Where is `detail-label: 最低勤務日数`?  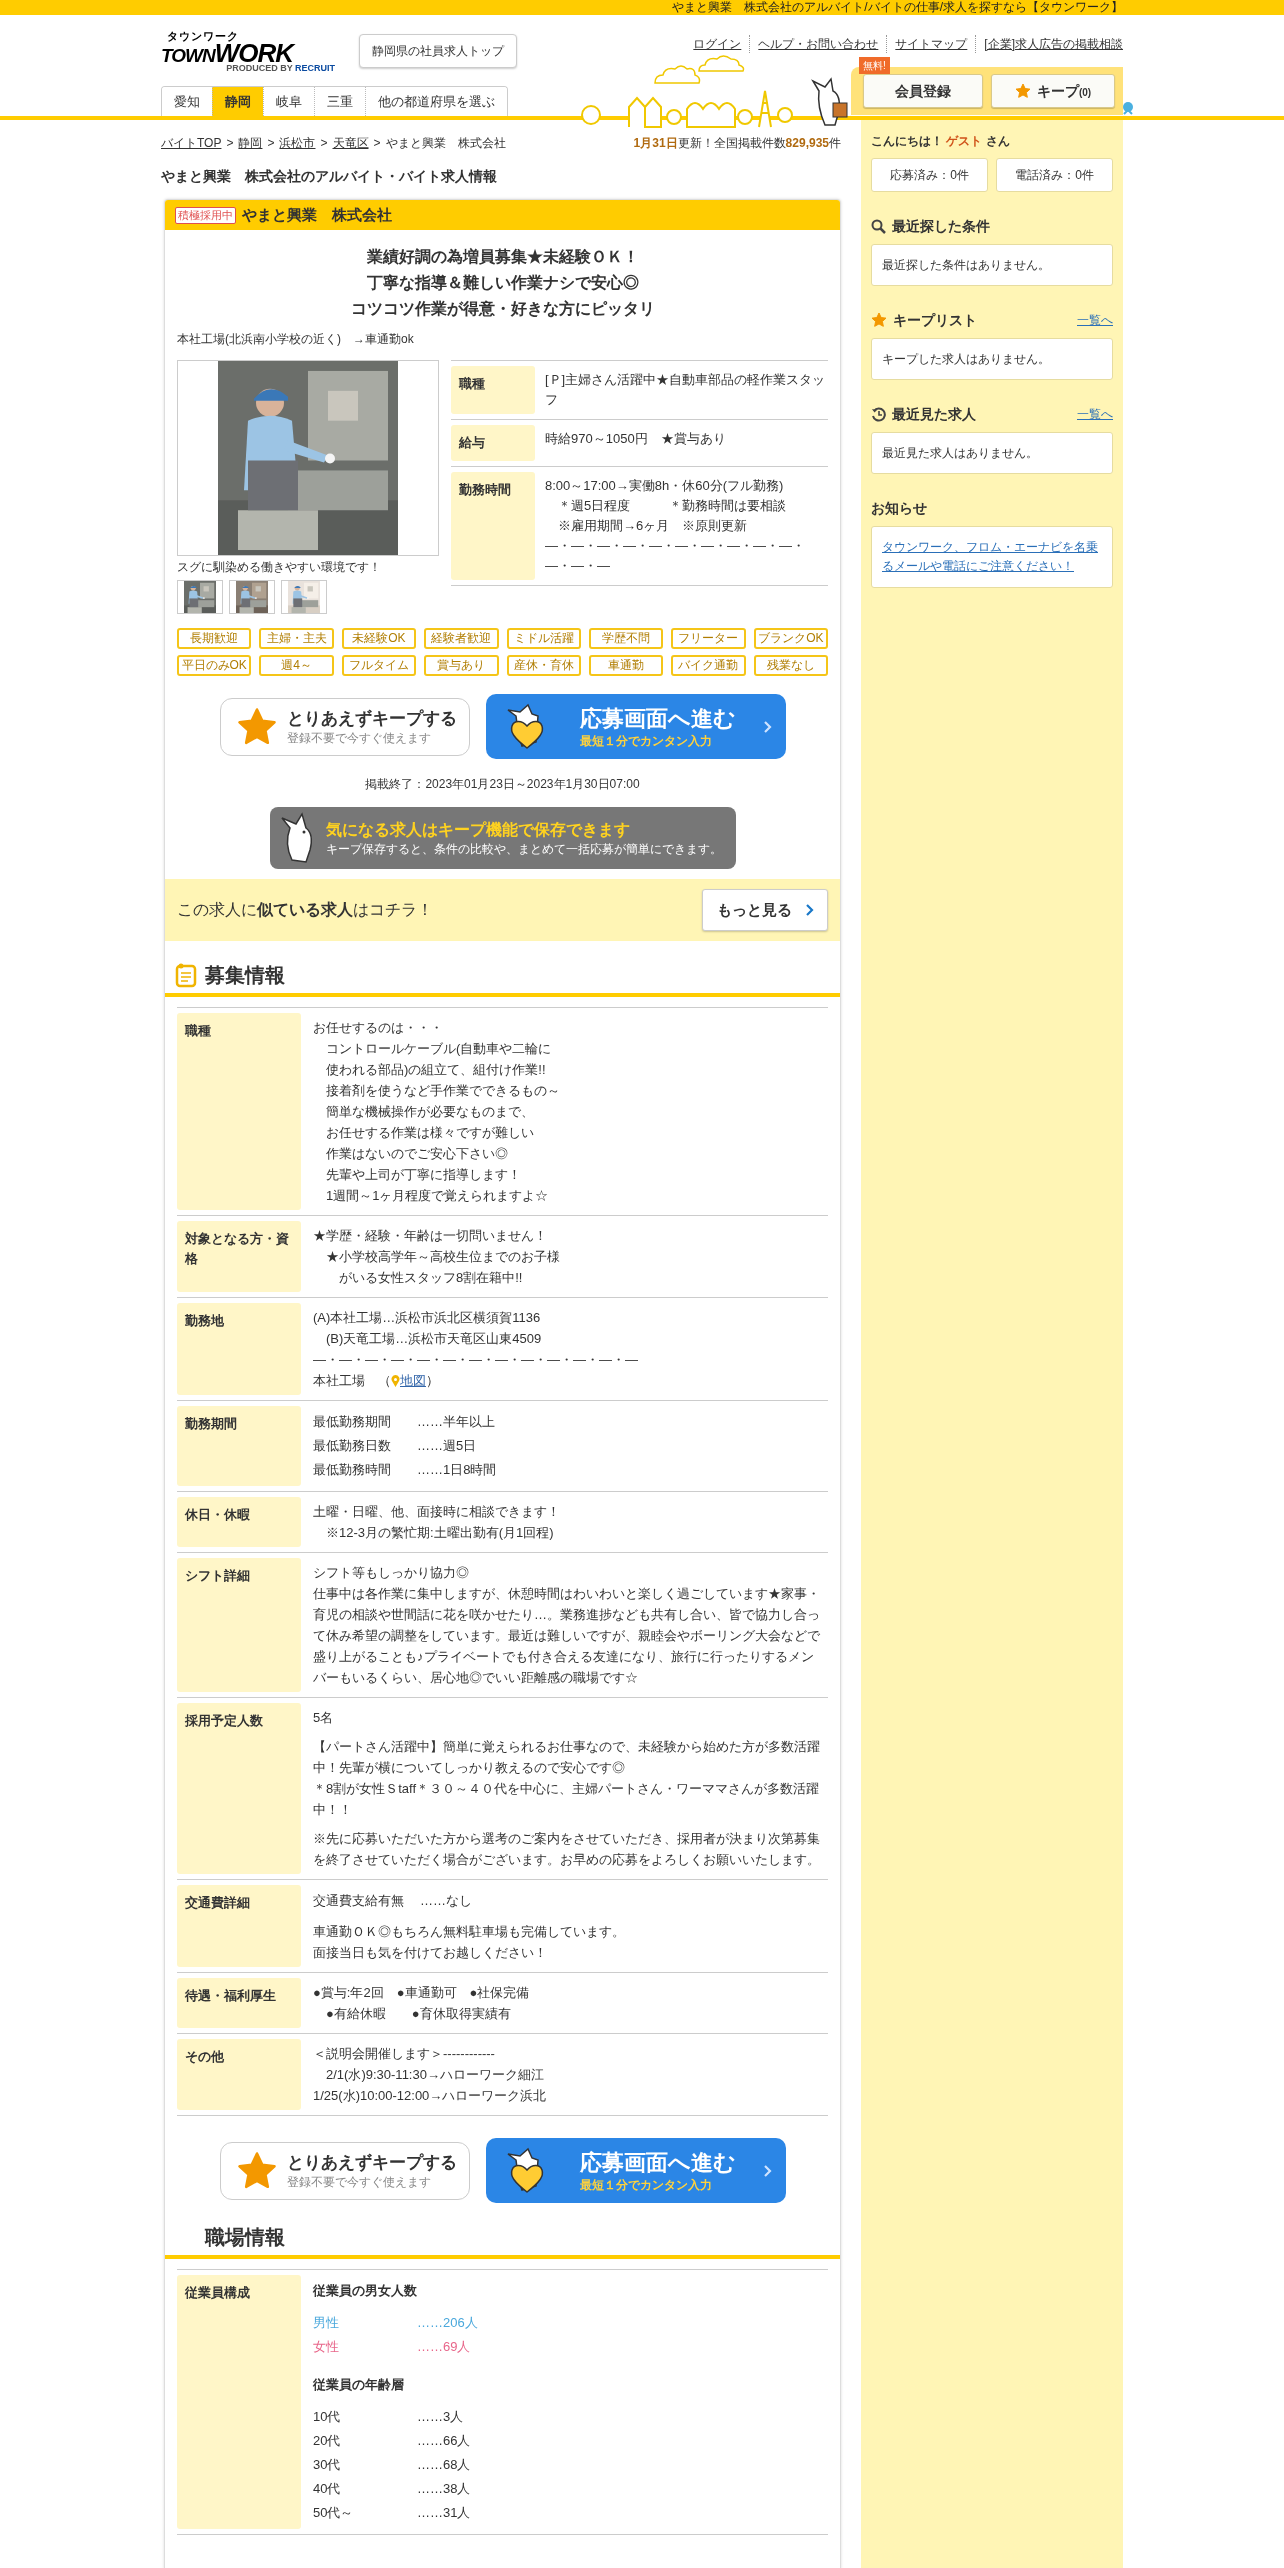
detail-label: 最低勤務日数 is located at coordinates (352, 1446).